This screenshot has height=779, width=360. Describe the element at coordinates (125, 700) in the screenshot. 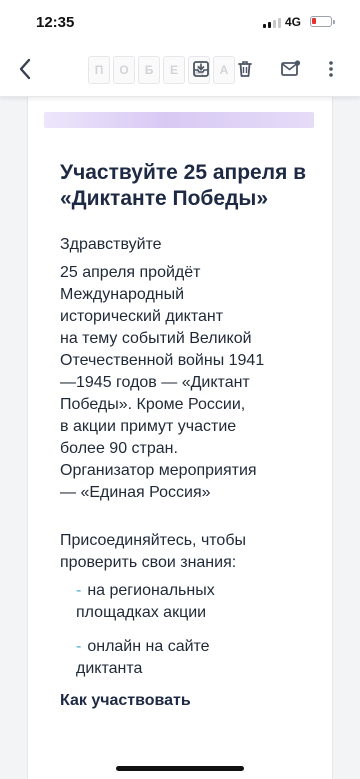

I see `how-to-participate-heading: Как участвовать` at that location.